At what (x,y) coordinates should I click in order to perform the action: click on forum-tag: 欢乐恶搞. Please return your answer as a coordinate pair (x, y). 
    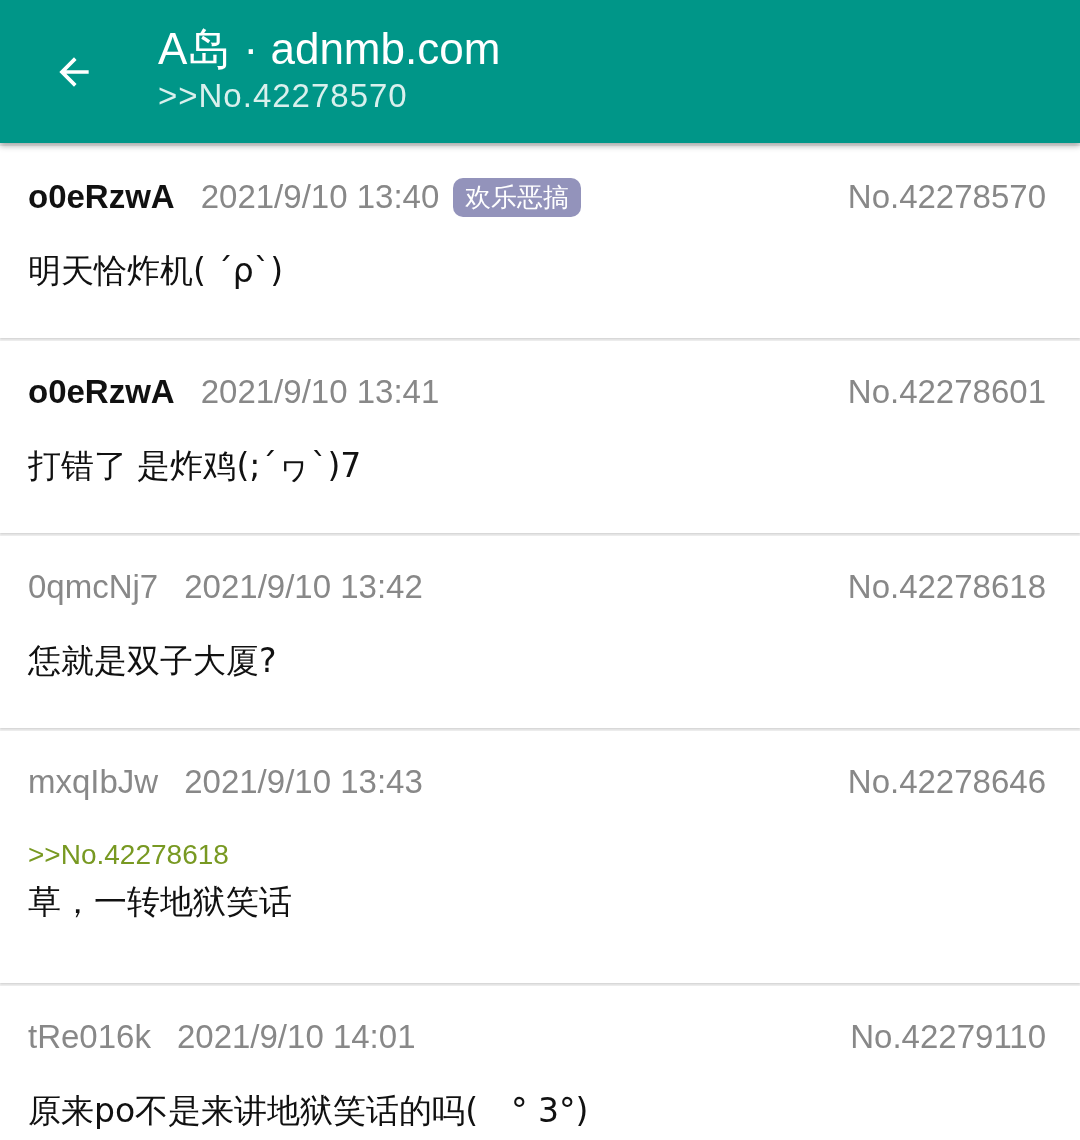
    Looking at the image, I should click on (517, 197).